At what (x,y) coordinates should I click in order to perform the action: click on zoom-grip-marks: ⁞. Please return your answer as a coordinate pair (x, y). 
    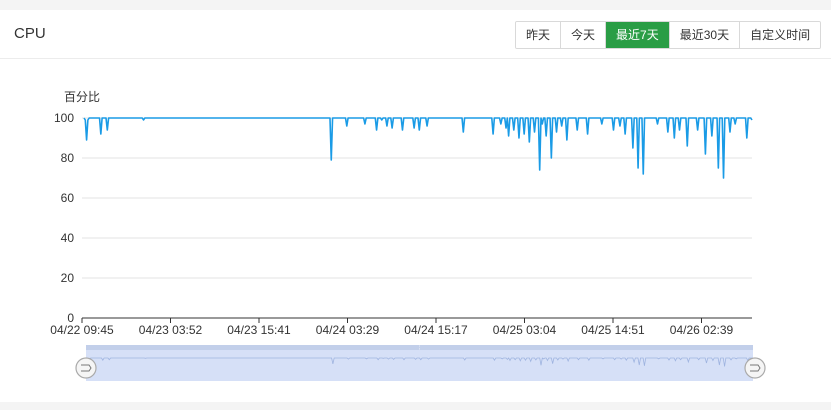
    Looking at the image, I should click on (419, 349).